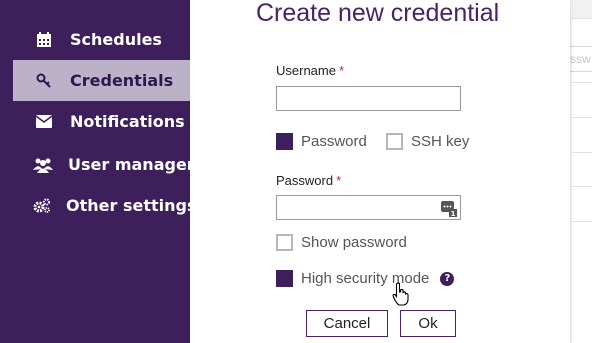  I want to click on hand-cursor-icon, so click(401, 294).